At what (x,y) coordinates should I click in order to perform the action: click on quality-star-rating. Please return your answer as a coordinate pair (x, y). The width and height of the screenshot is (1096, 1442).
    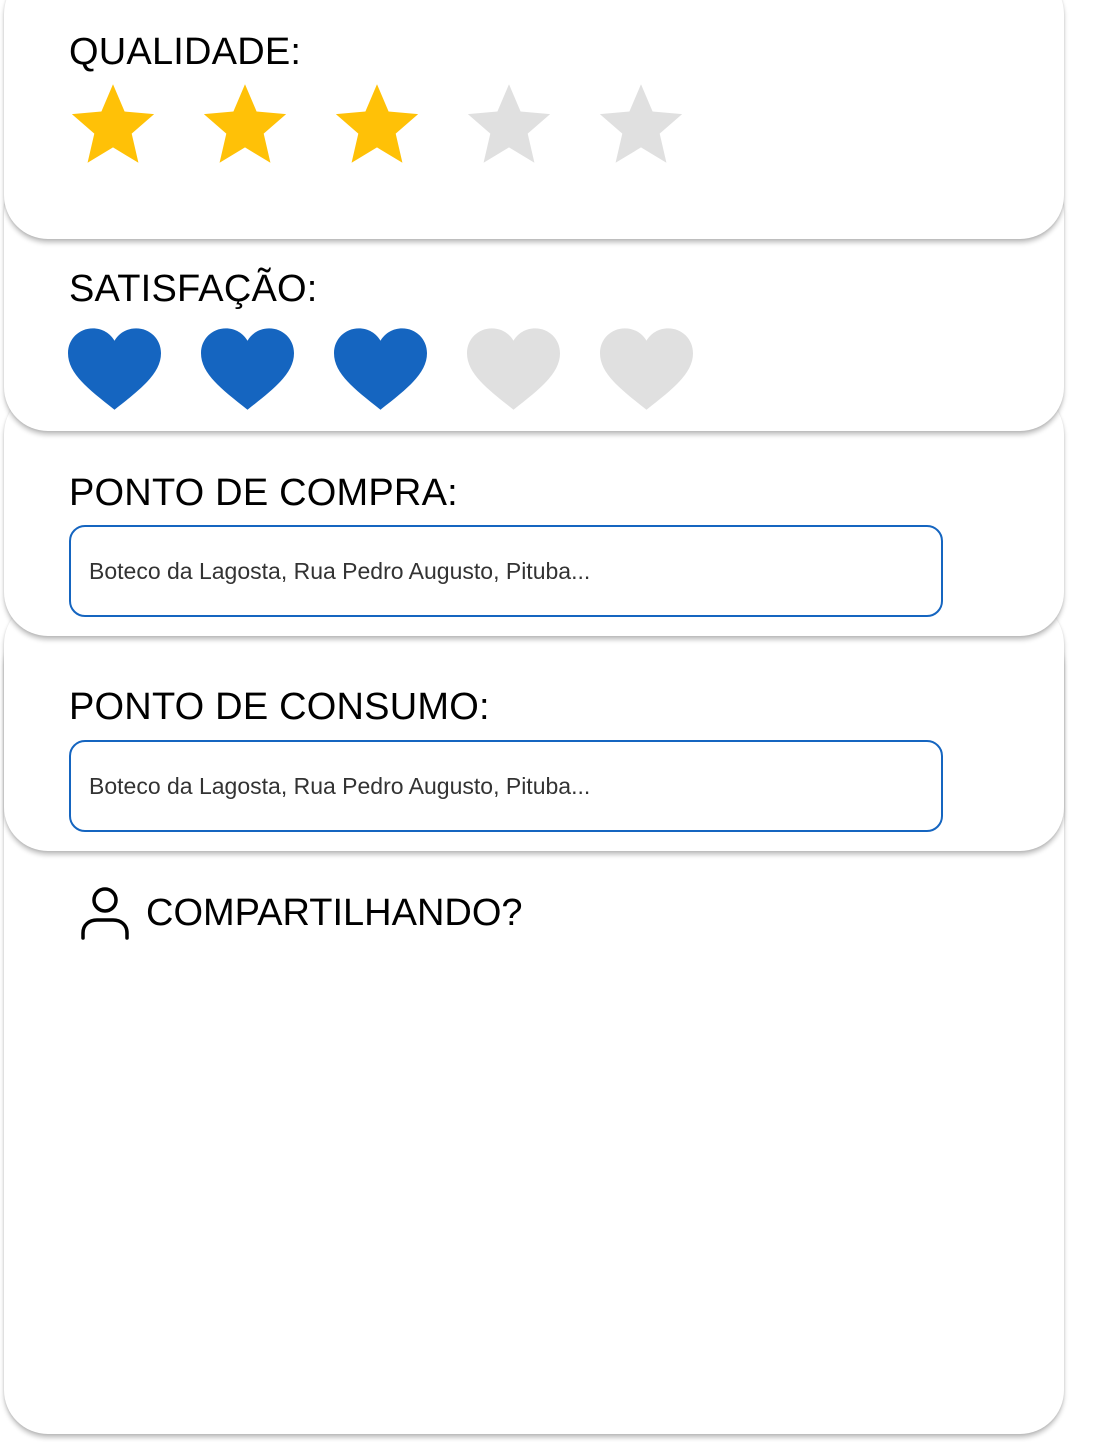
    Looking at the image, I should click on (377, 125).